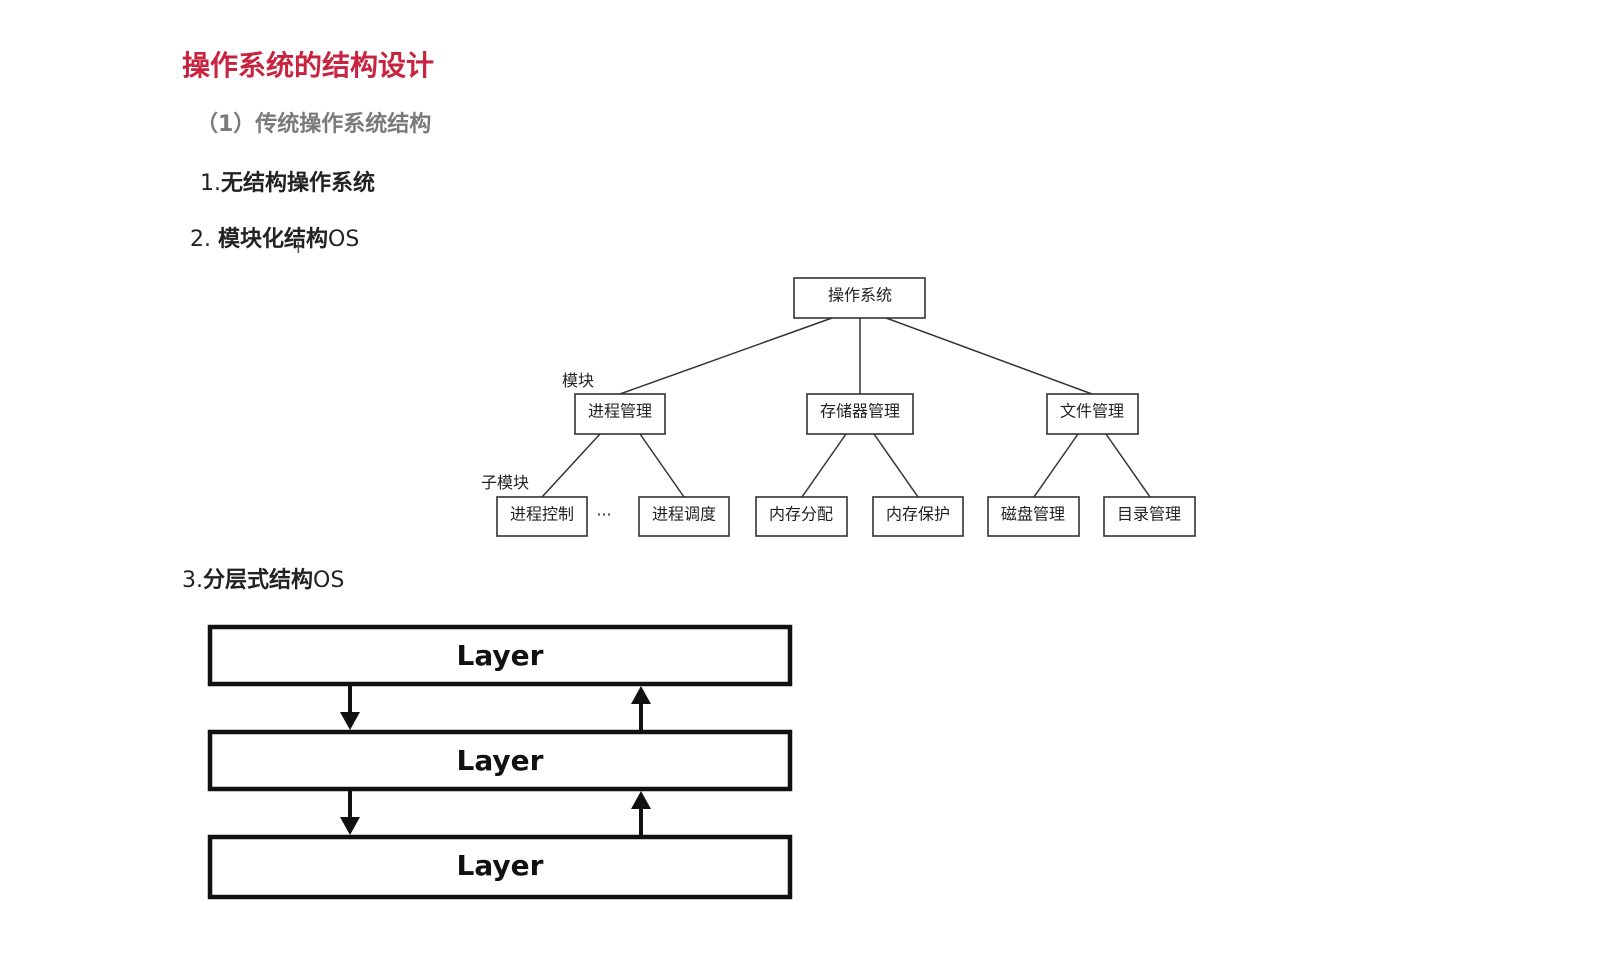  I want to click on layer-diagram: Layer Layer Layer, so click(500, 762).